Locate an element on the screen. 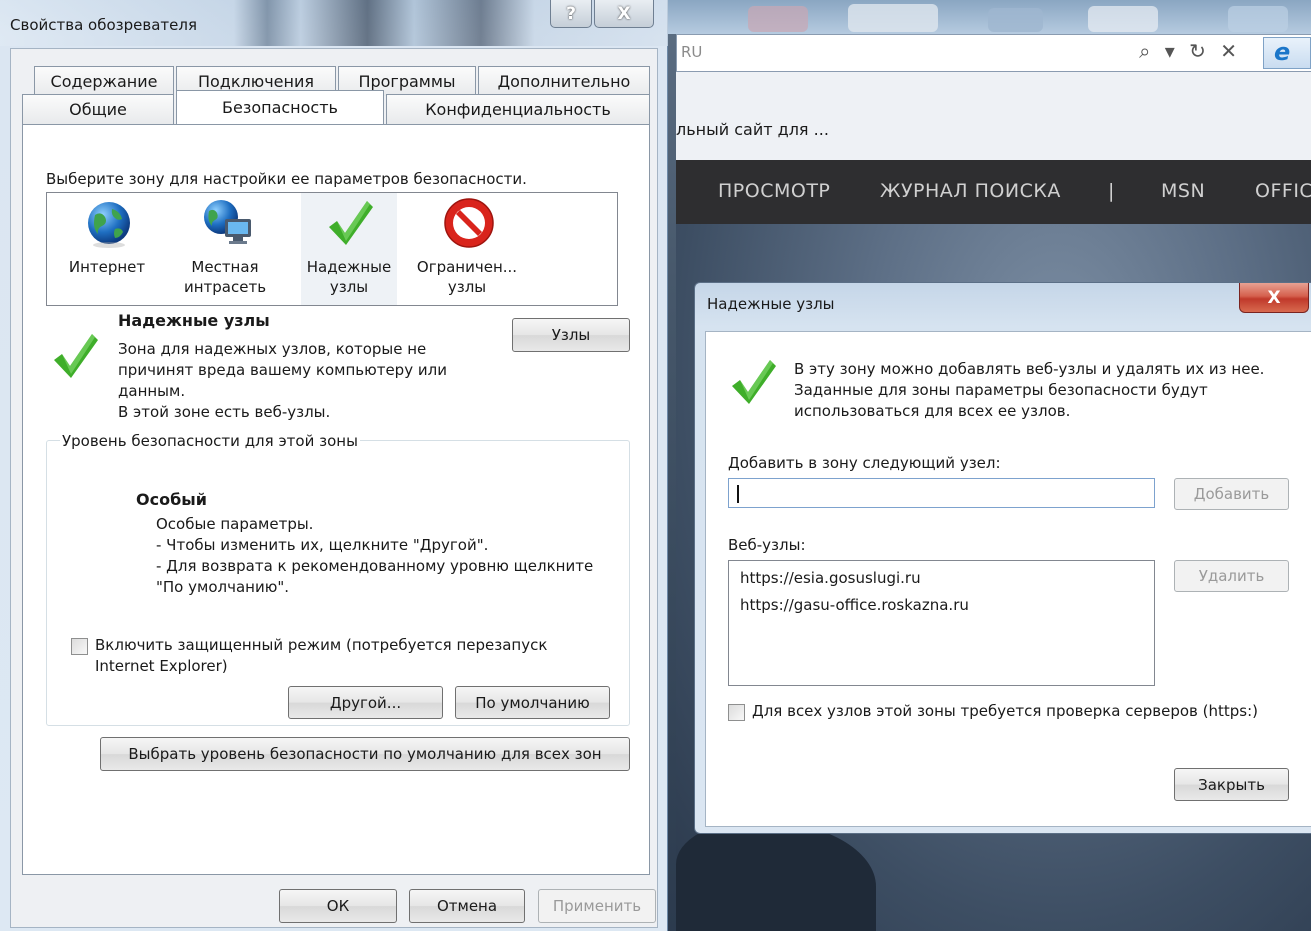  default-level-button: По умолчанию is located at coordinates (532, 702).